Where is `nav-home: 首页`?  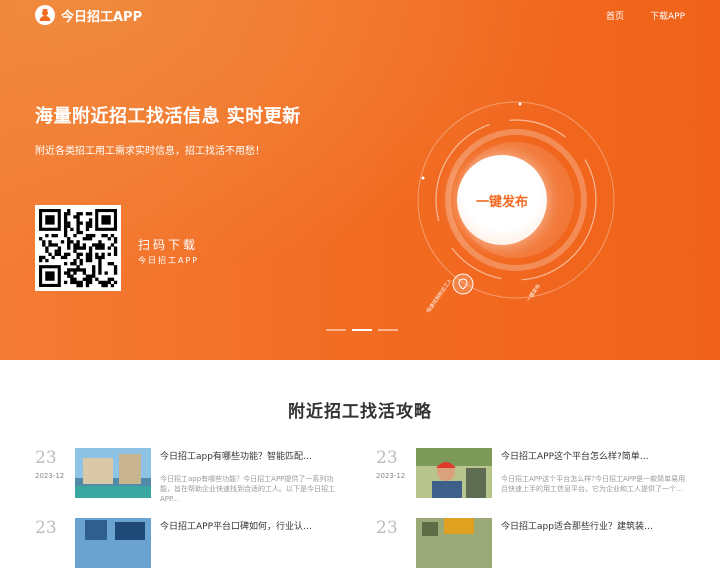 nav-home: 首页 is located at coordinates (615, 15).